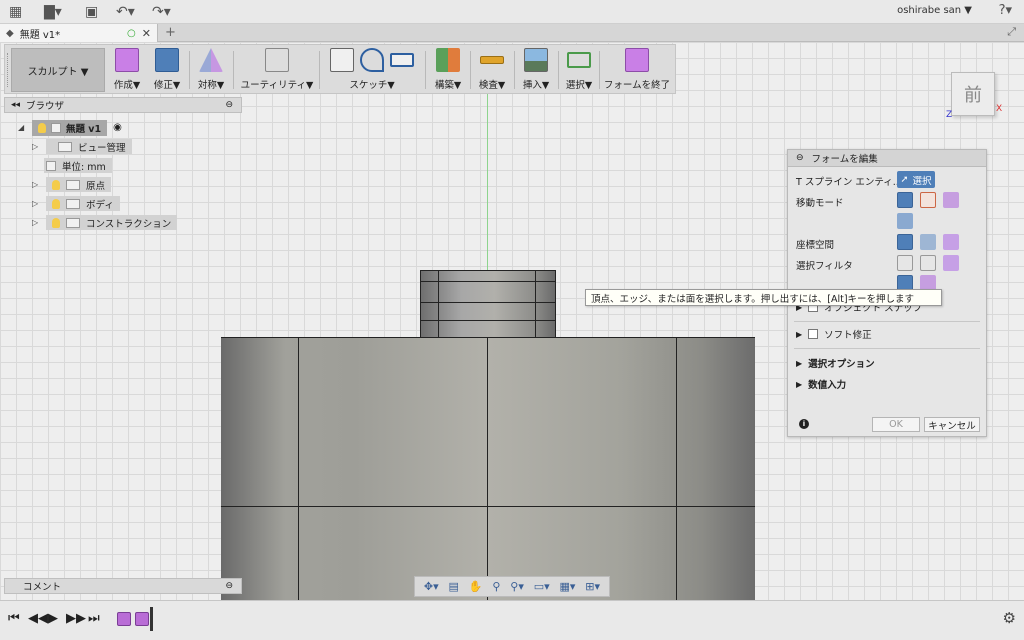 The width and height of the screenshot is (1024, 640). Describe the element at coordinates (592, 586) in the screenshot. I see `viewports-icon: ⊞▾` at that location.